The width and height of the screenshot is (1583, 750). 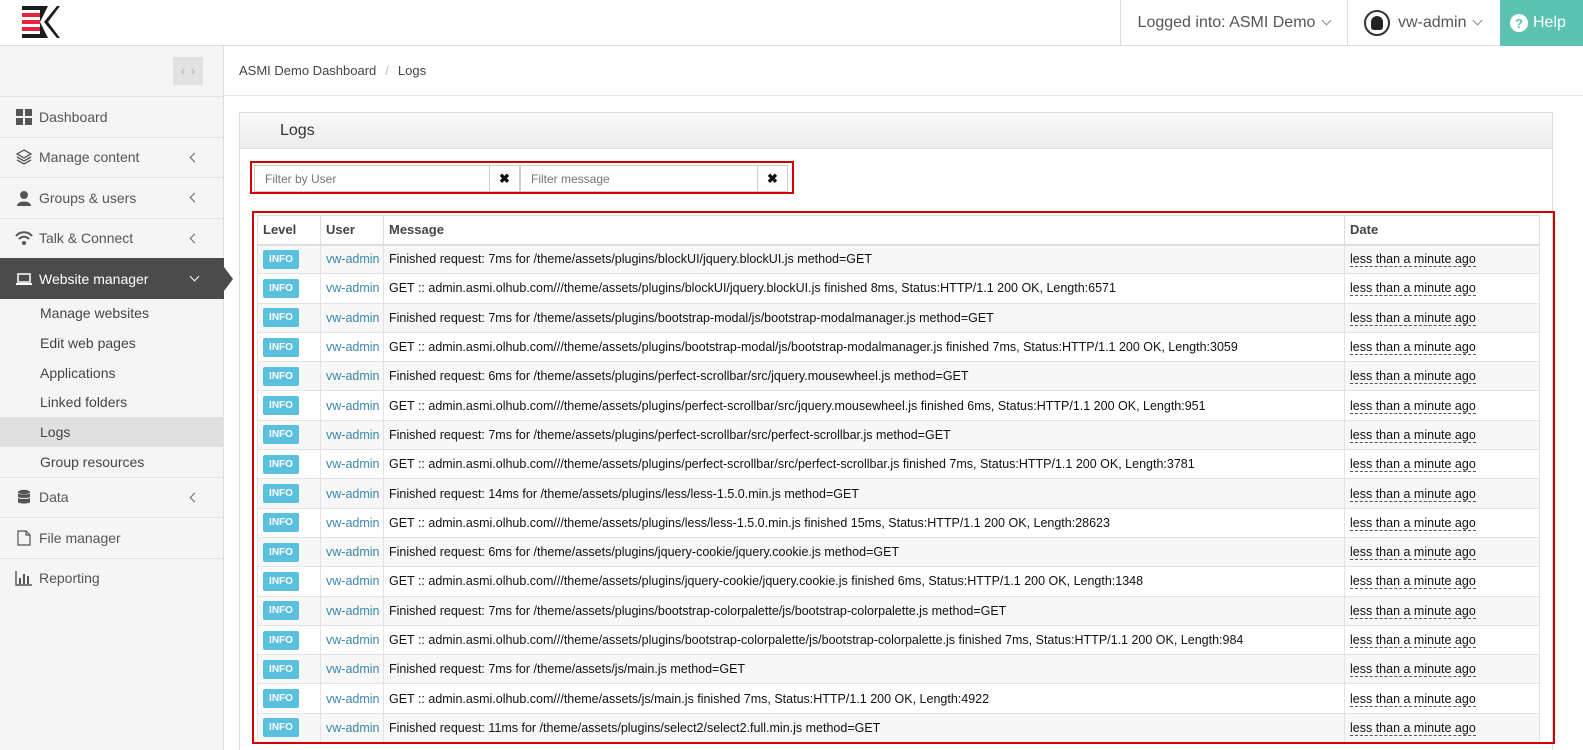 I want to click on help-label: Help, so click(x=1549, y=22).